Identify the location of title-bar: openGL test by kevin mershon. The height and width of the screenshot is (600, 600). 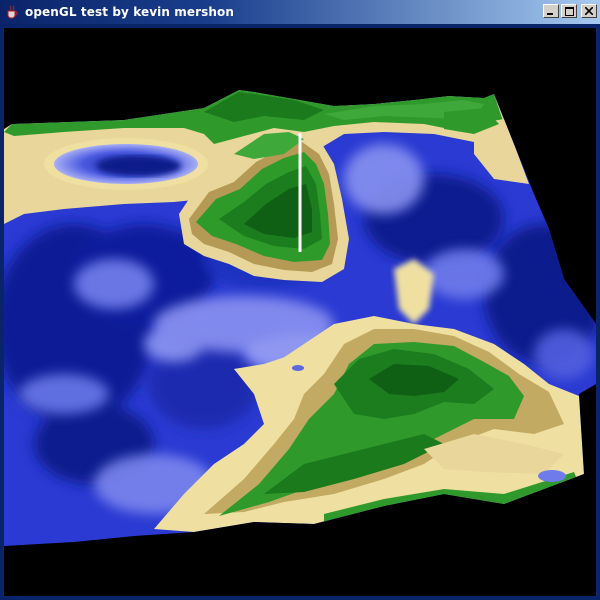
(300, 12).